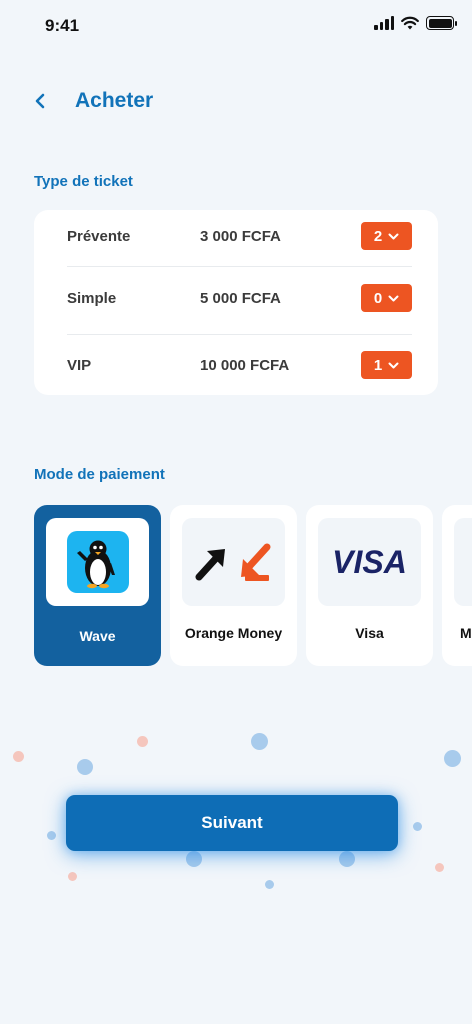 This screenshot has height=1024, width=472. What do you see at coordinates (97, 636) in the screenshot?
I see `payment-label: Wave` at bounding box center [97, 636].